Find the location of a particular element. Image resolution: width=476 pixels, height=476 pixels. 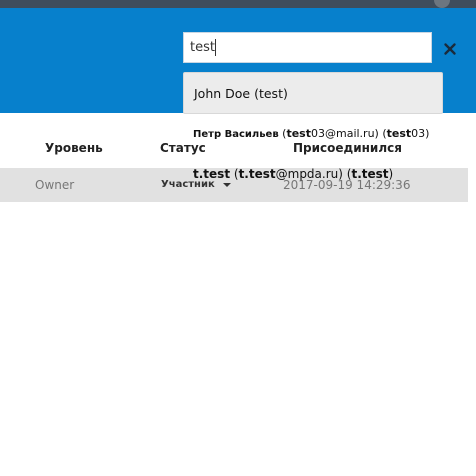

clear-search-button is located at coordinates (450, 49).